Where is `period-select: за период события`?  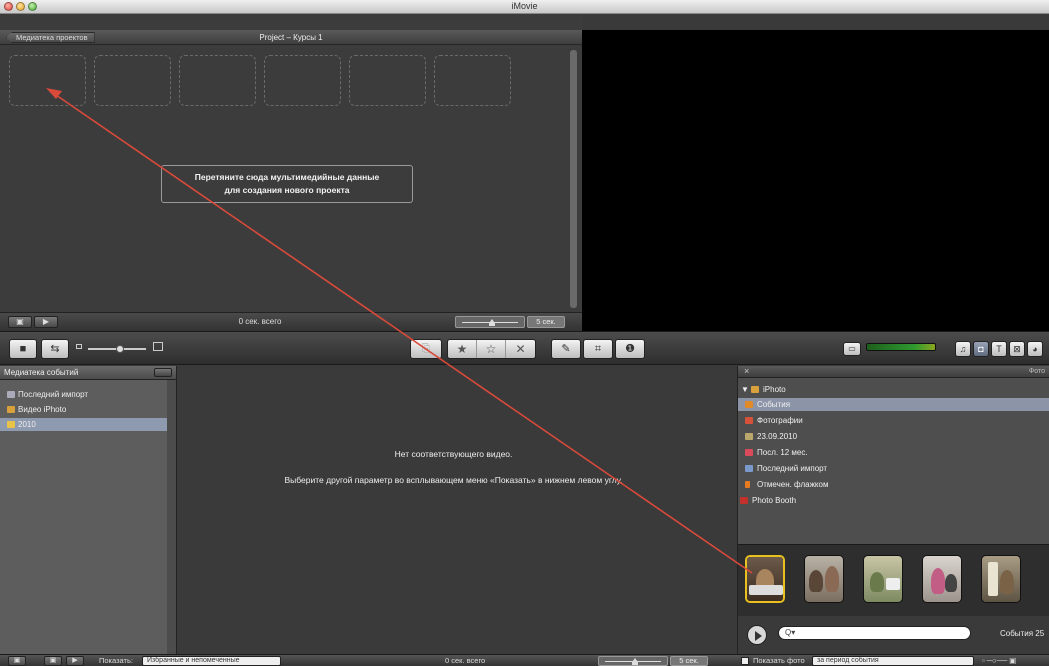
period-select: за период события is located at coordinates (893, 661).